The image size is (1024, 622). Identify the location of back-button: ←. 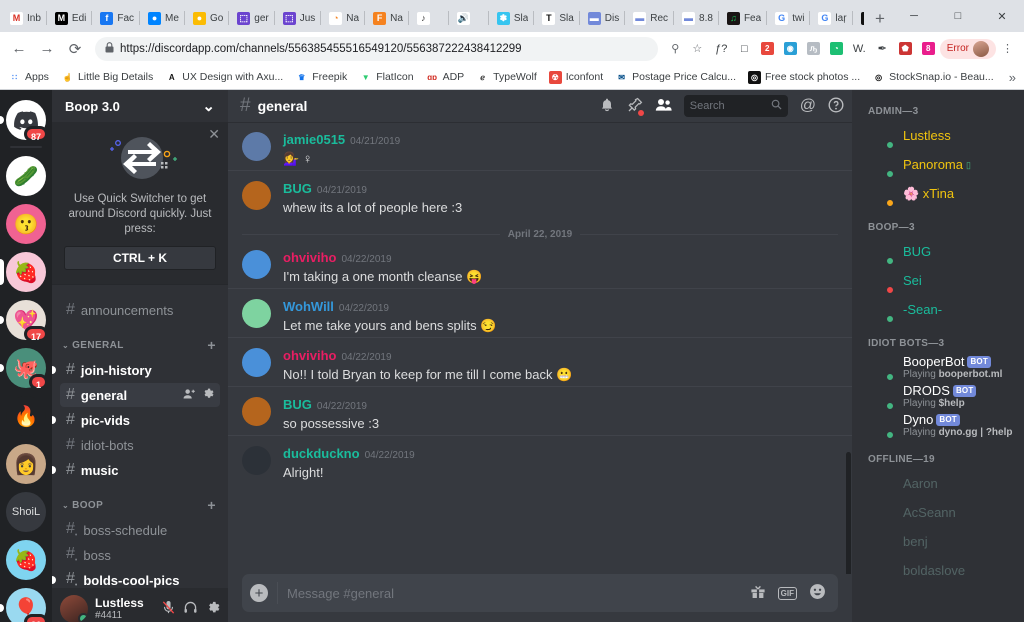
(19, 49).